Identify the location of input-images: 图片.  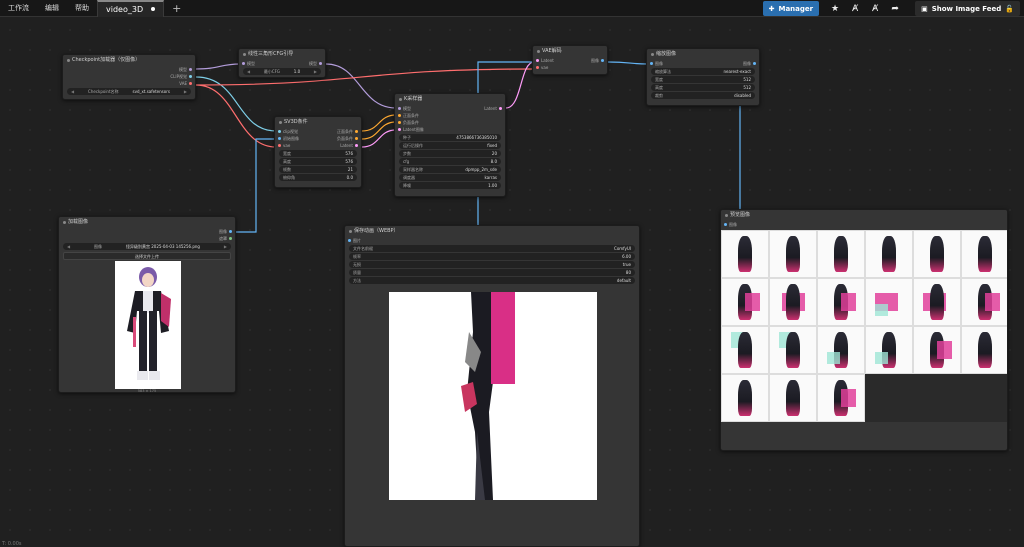
(354, 240).